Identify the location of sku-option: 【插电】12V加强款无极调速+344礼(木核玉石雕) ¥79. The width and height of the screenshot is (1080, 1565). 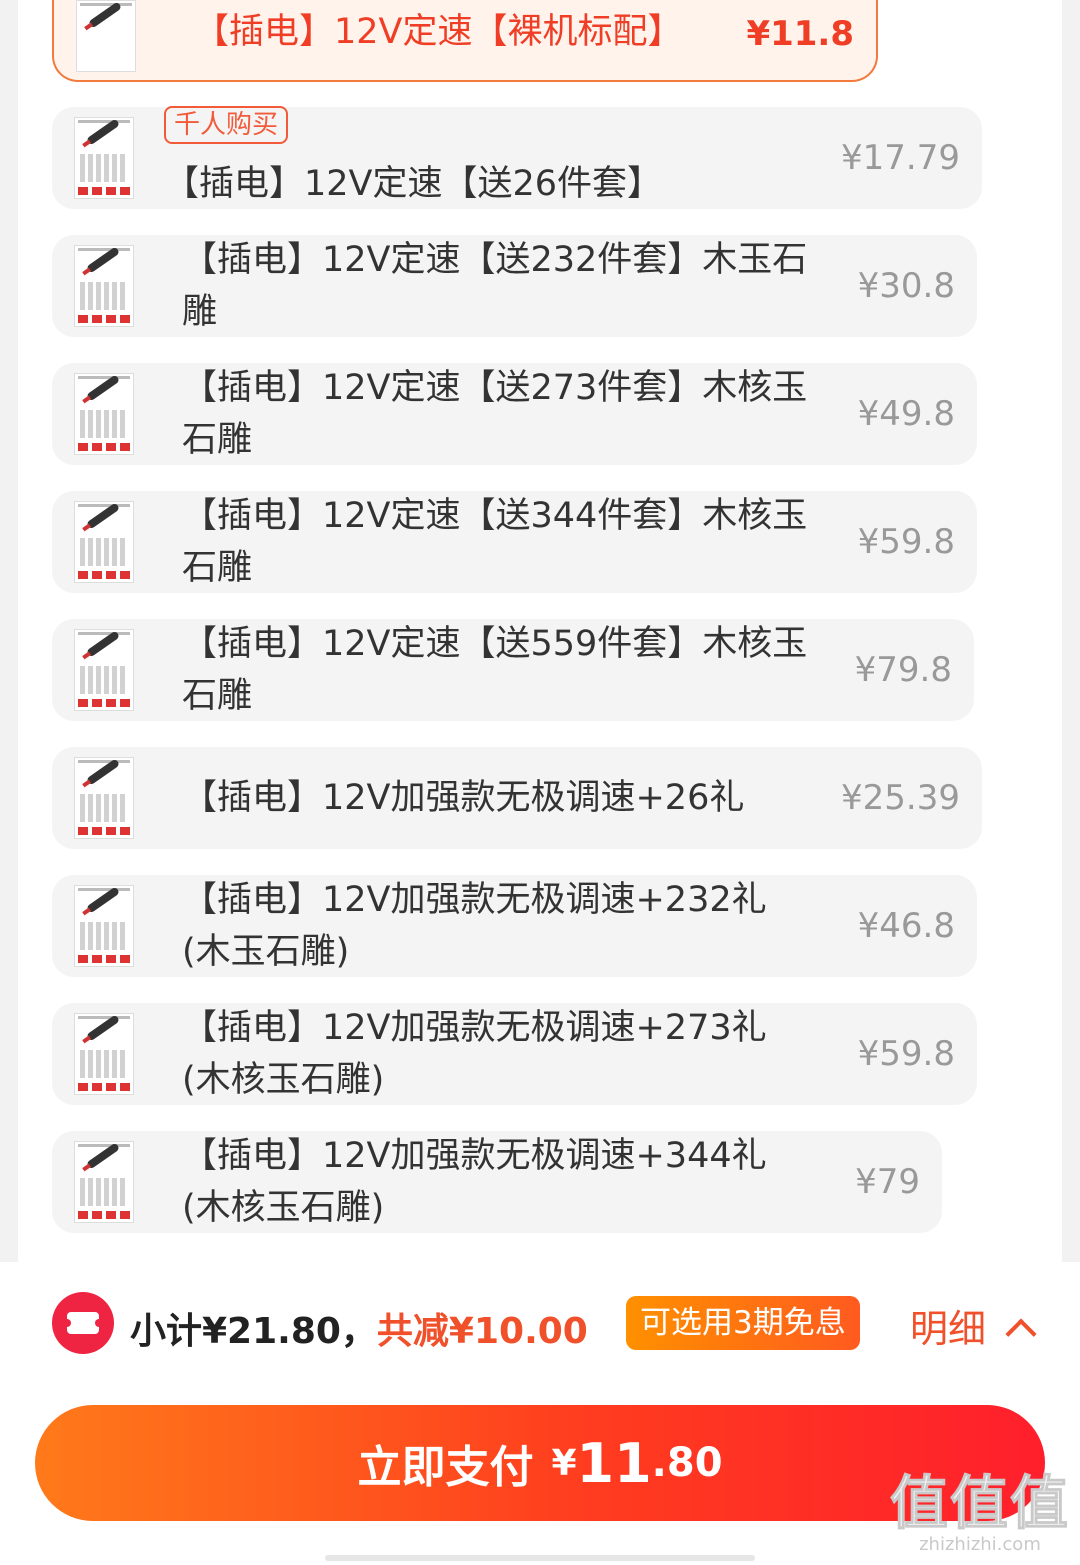
(497, 1182).